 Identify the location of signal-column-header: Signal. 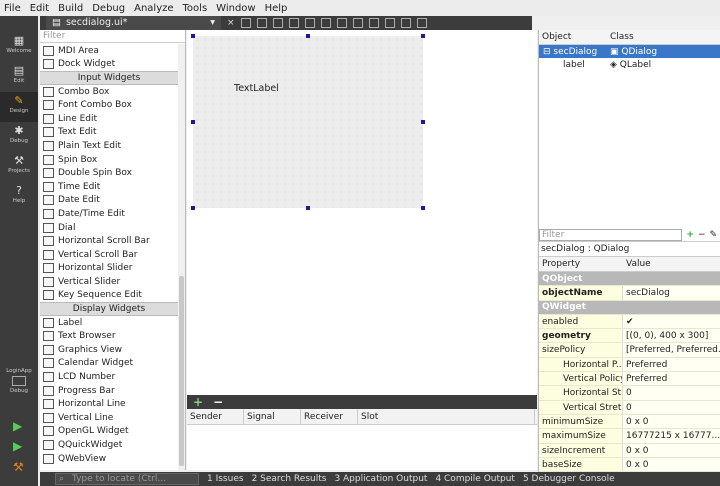
(272, 416).